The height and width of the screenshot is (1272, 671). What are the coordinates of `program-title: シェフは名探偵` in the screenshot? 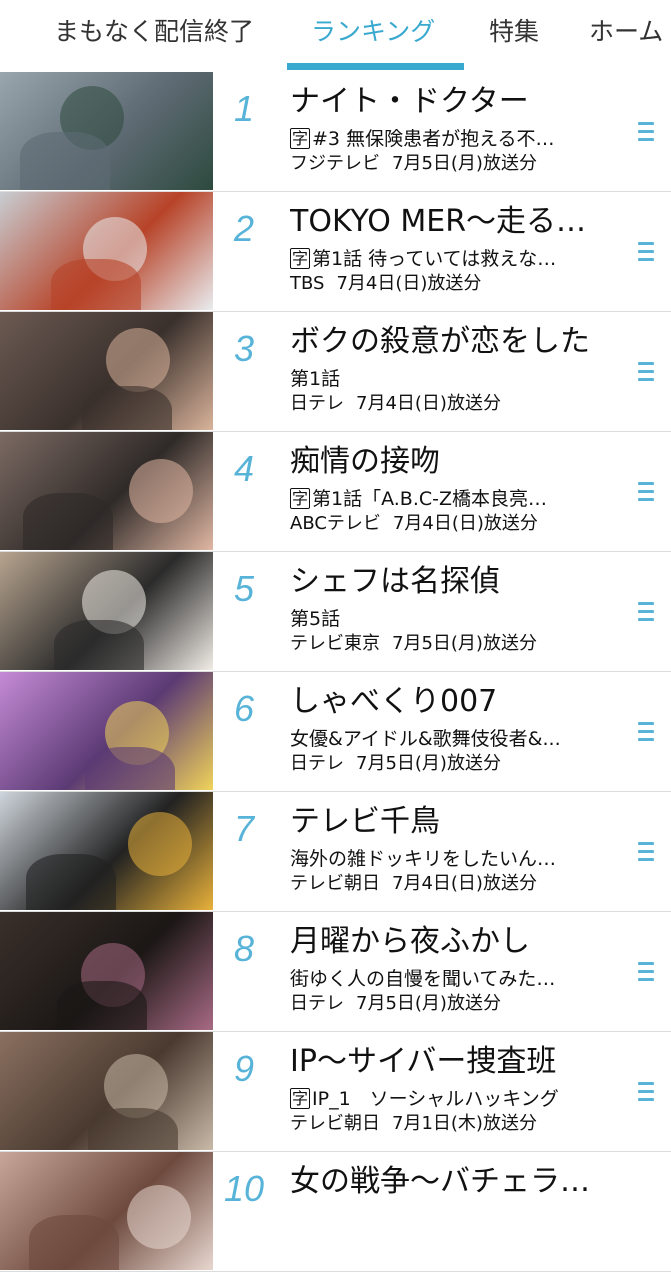 It's located at (451, 582).